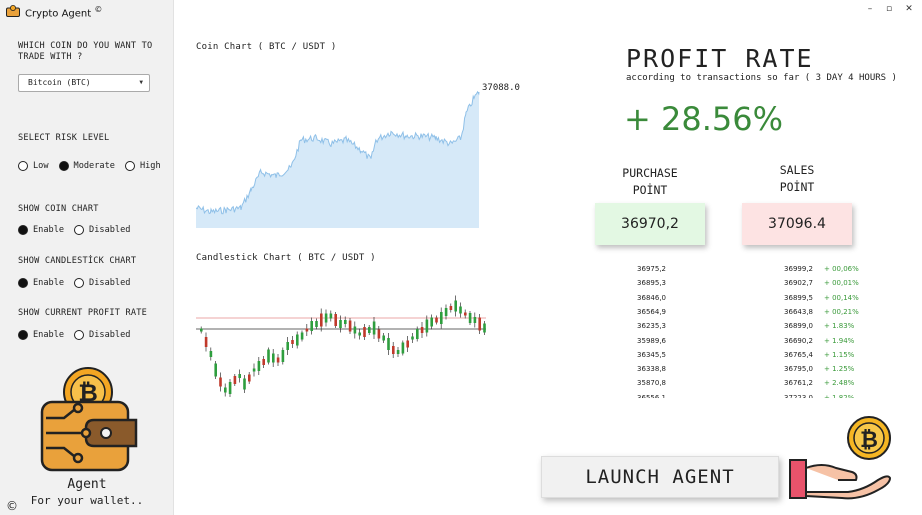  What do you see at coordinates (650, 224) in the screenshot?
I see `purchase-point-value: 36970,2` at bounding box center [650, 224].